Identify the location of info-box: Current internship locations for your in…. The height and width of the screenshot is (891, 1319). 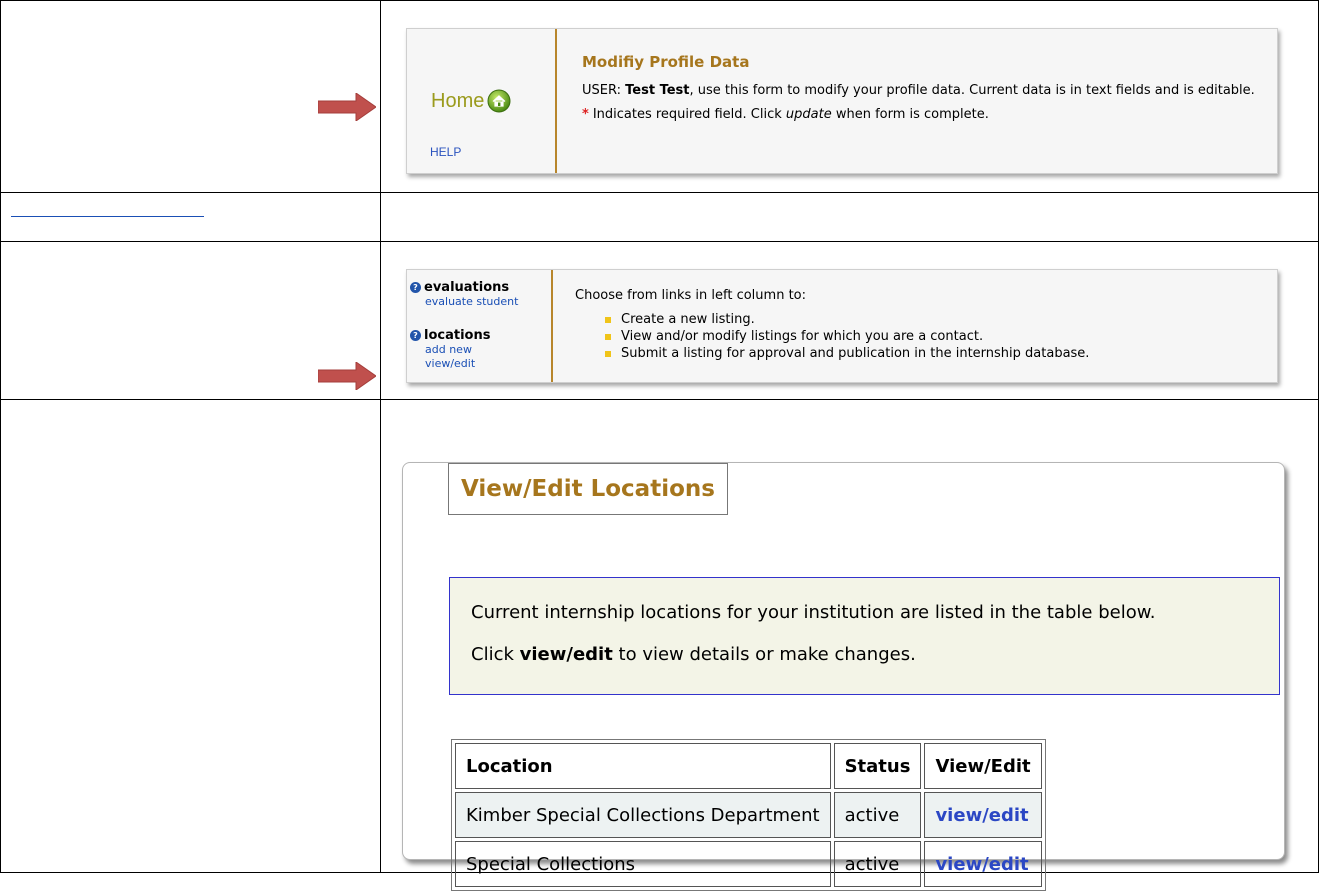
(864, 636).